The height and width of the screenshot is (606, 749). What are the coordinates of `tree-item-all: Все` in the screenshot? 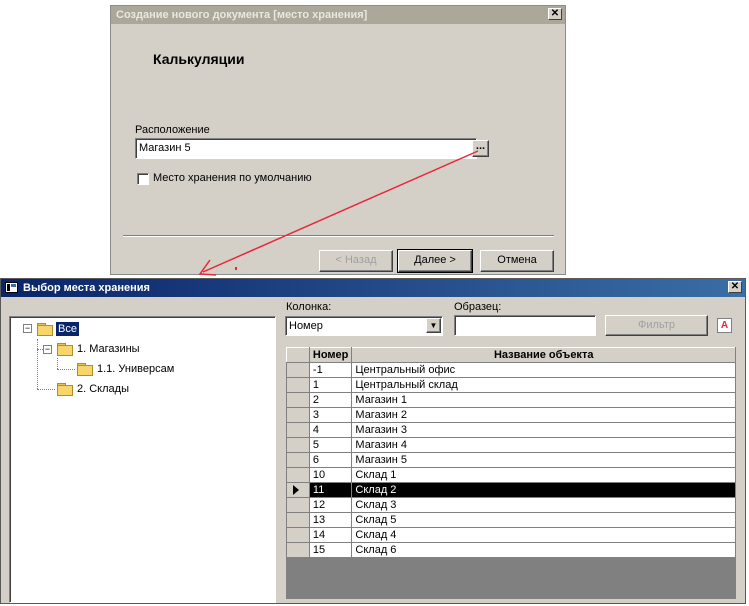 It's located at (67, 329).